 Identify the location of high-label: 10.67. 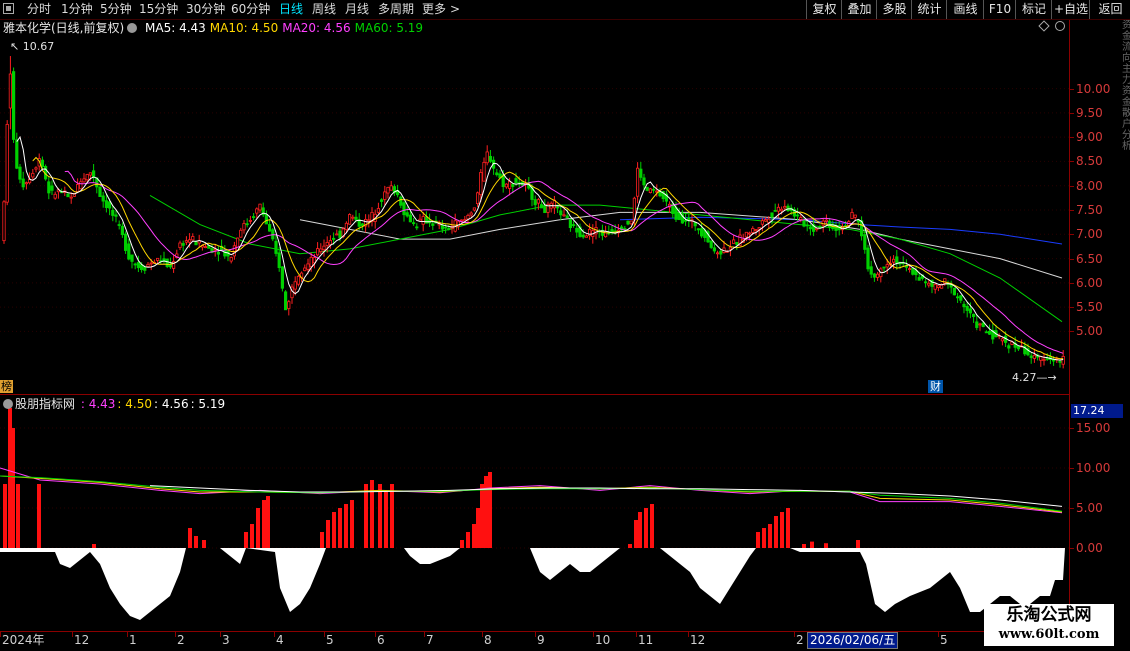
(38, 46).